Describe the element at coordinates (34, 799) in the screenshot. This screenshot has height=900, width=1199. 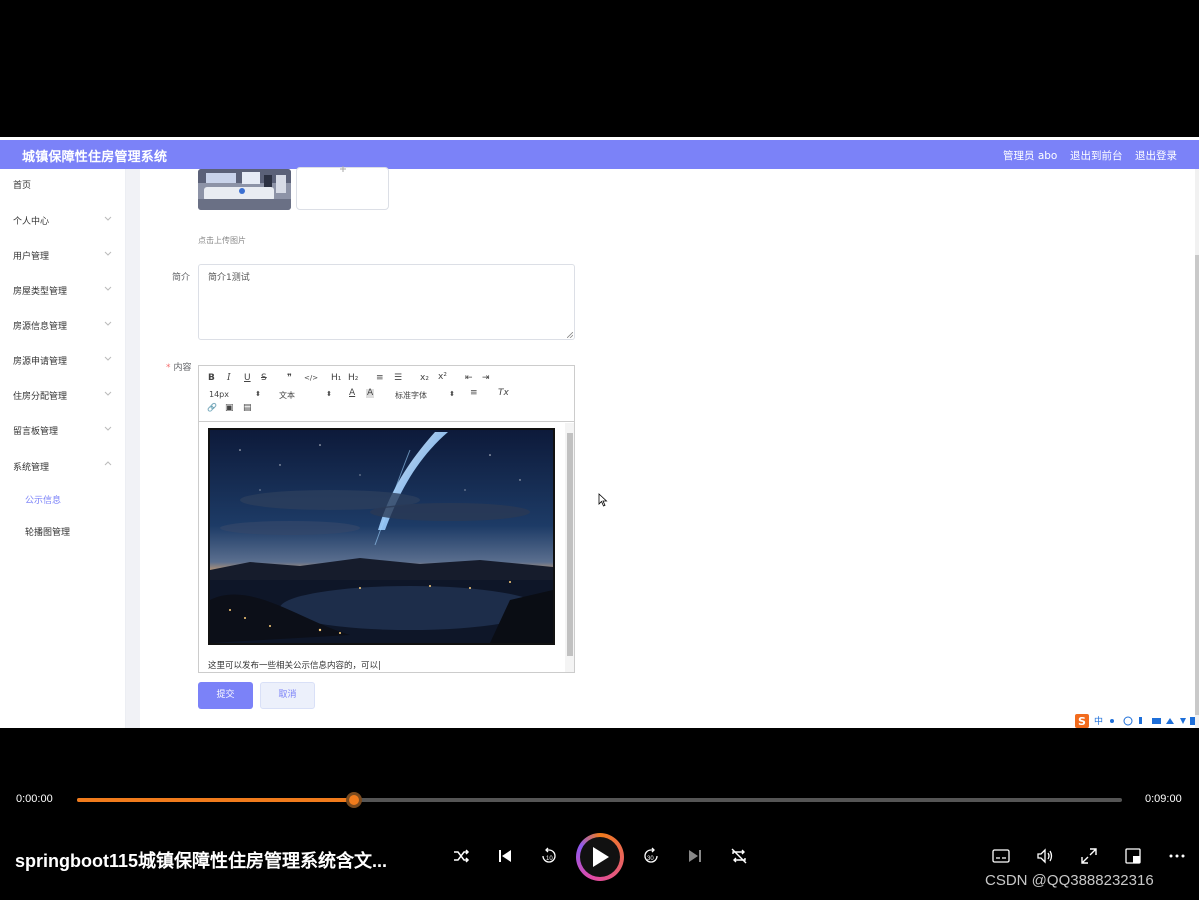
I see `current-time: 0:00:00` at that location.